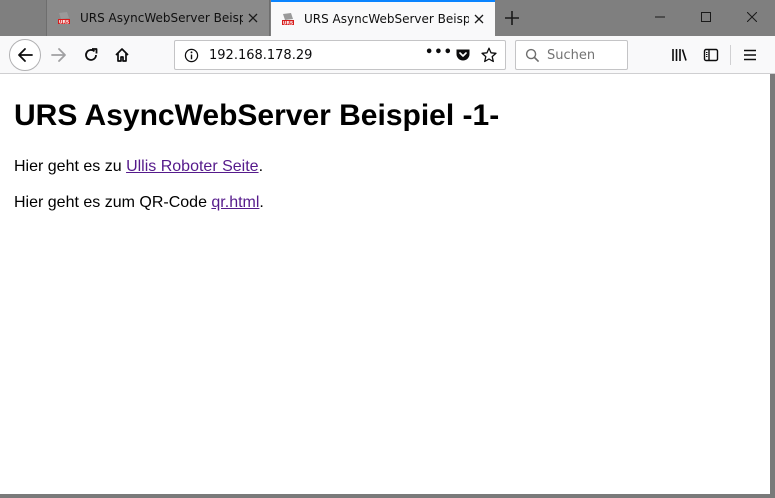 This screenshot has height=498, width=775. I want to click on plus-icon, so click(512, 18).